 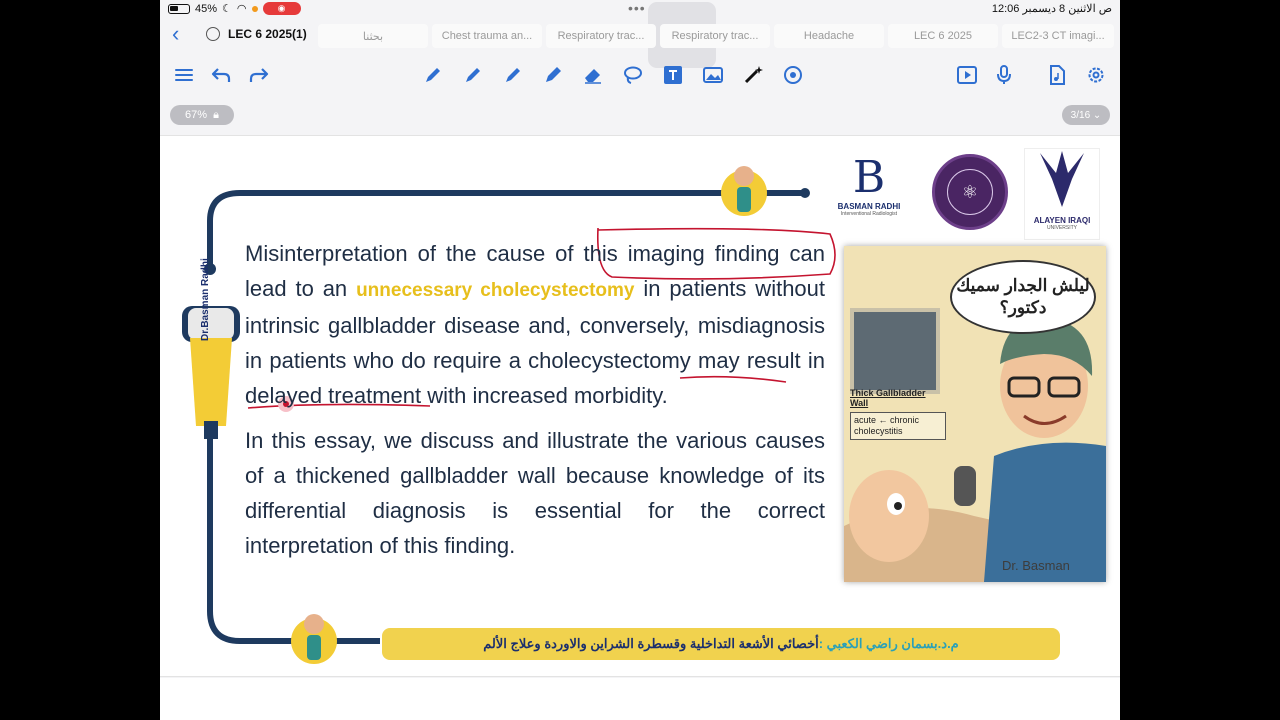 I want to click on highlighter-icon, so click(x=553, y=75).